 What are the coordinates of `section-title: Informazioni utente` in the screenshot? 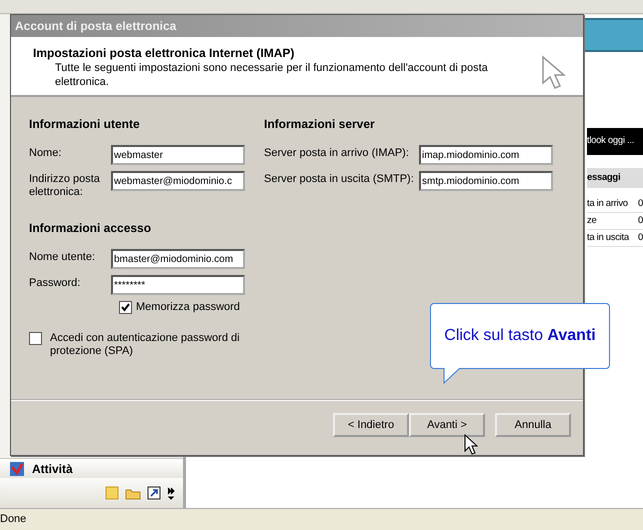 It's located at (85, 124).